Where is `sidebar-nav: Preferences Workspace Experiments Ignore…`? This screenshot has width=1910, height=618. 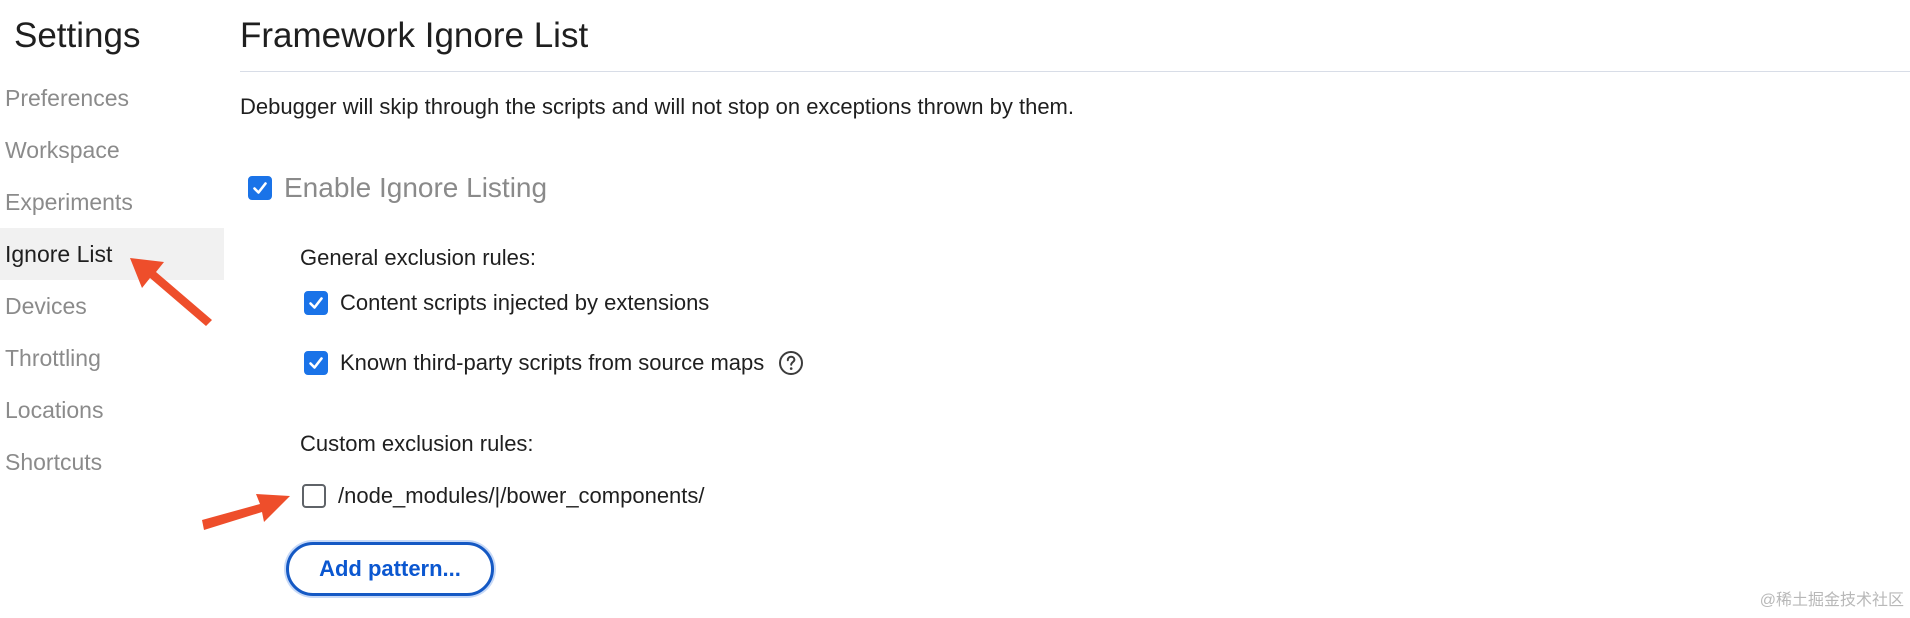 sidebar-nav: Preferences Workspace Experiments Ignore… is located at coordinates (112, 280).